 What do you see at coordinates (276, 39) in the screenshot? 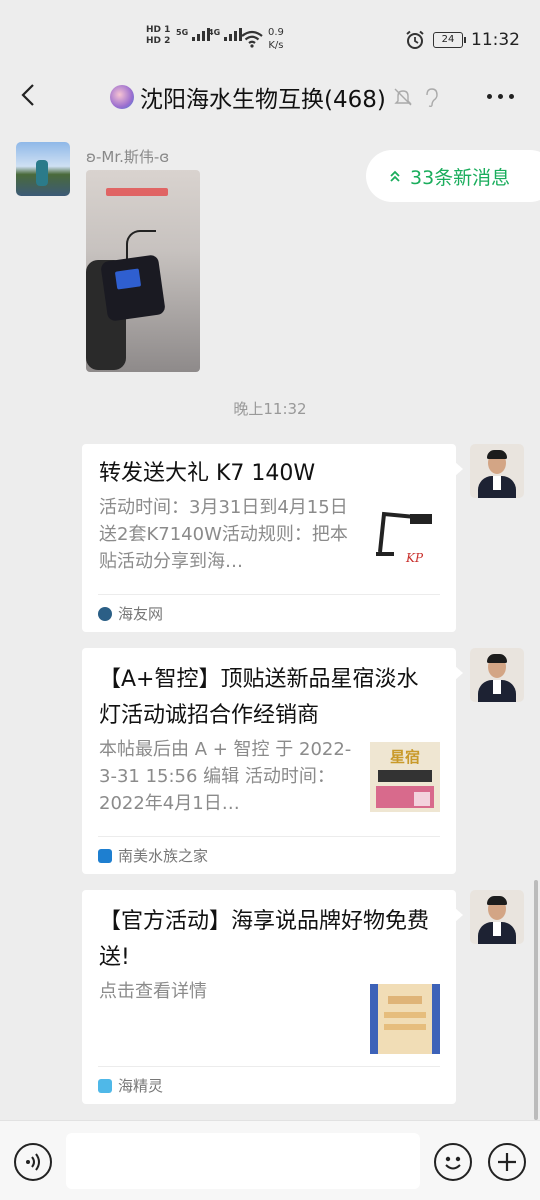
I see `network-speed: 0.9 K/s` at bounding box center [276, 39].